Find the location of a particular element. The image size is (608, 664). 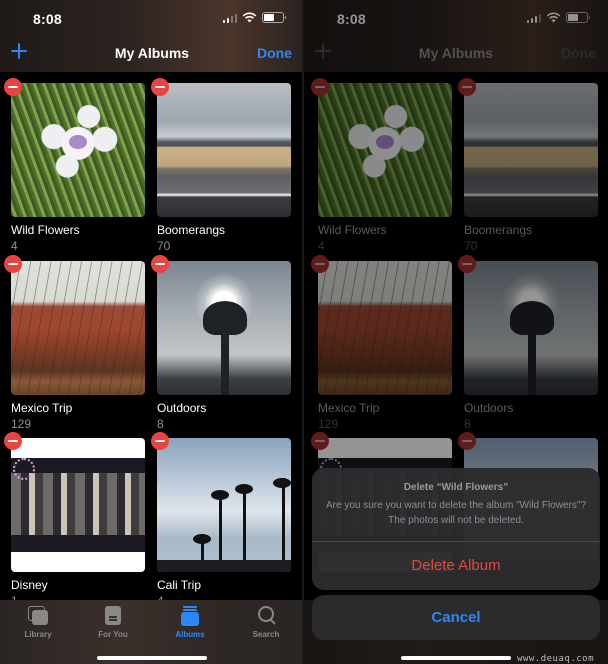

tab-label: Albums is located at coordinates (190, 634).